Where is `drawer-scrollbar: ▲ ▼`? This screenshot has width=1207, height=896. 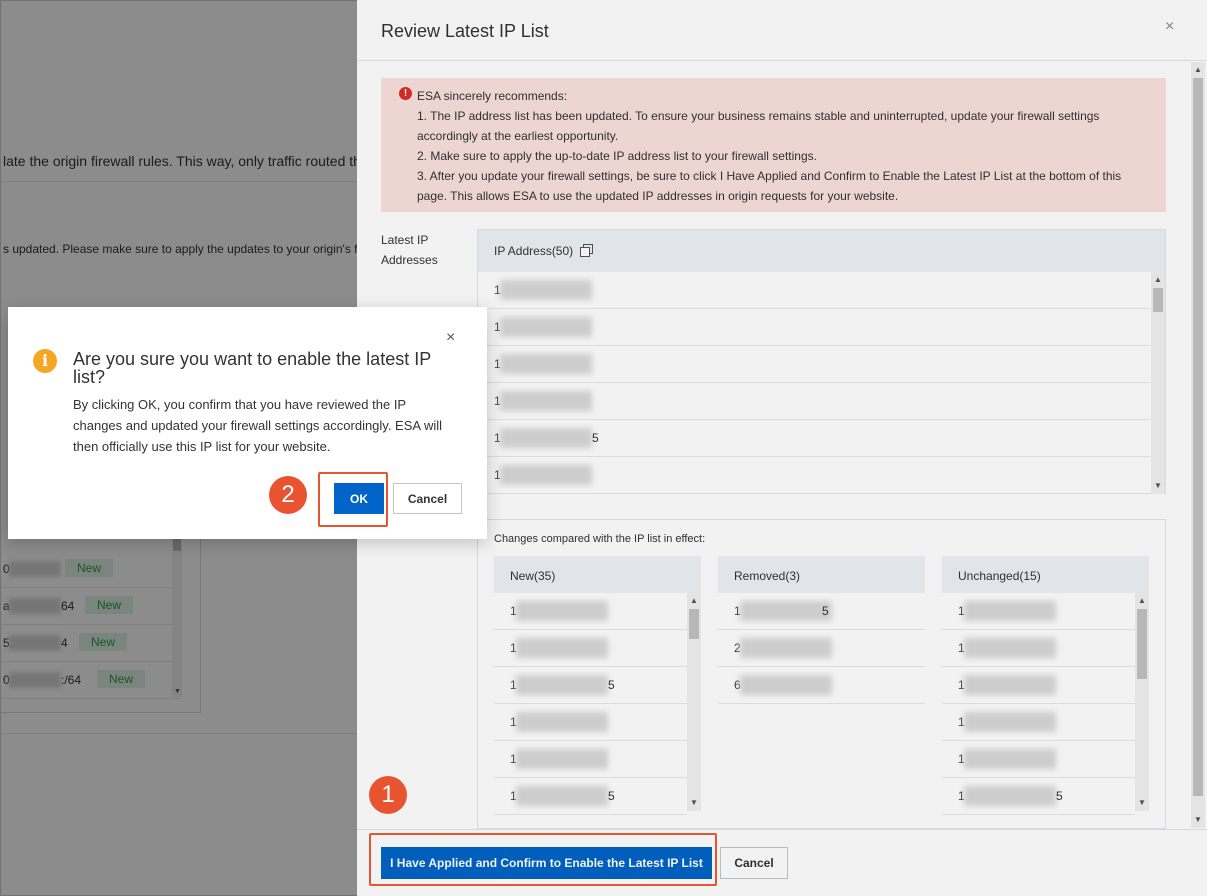
drawer-scrollbar: ▲ ▼ is located at coordinates (1198, 445).